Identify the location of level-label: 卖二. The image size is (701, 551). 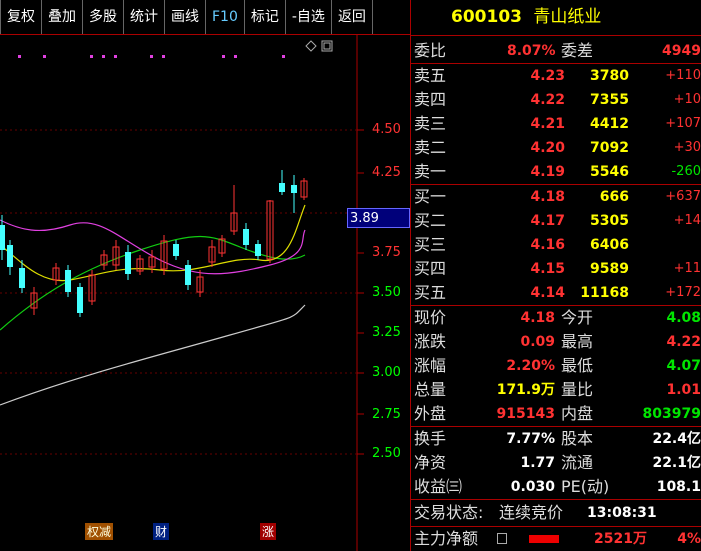
(430, 147).